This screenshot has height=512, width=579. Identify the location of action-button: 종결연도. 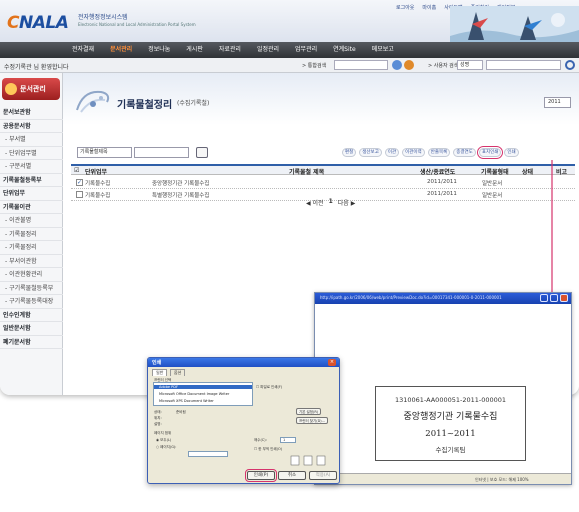
(464, 152).